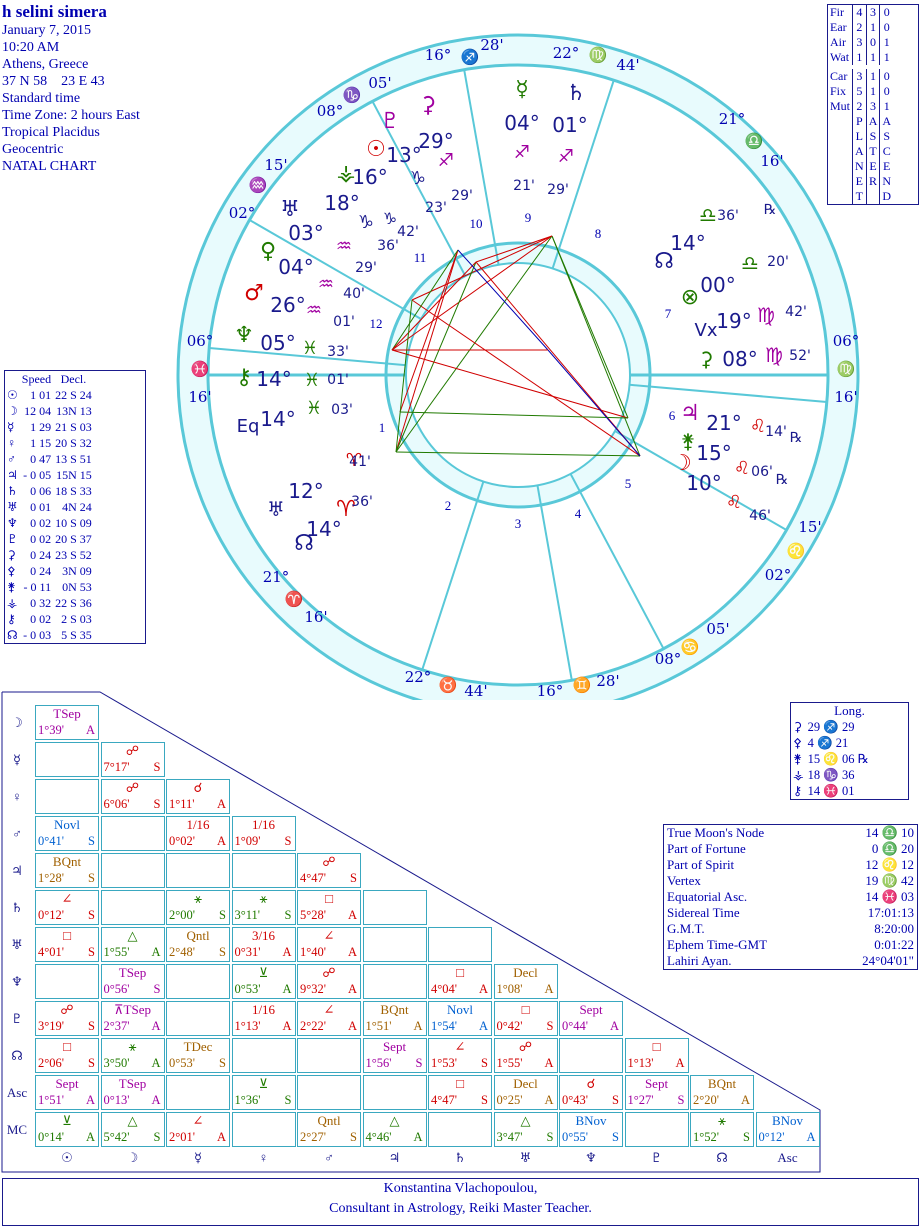  Describe the element at coordinates (656, 1092) in the screenshot. I see `aspect-grid-cell: Sept 1°27' S` at that location.